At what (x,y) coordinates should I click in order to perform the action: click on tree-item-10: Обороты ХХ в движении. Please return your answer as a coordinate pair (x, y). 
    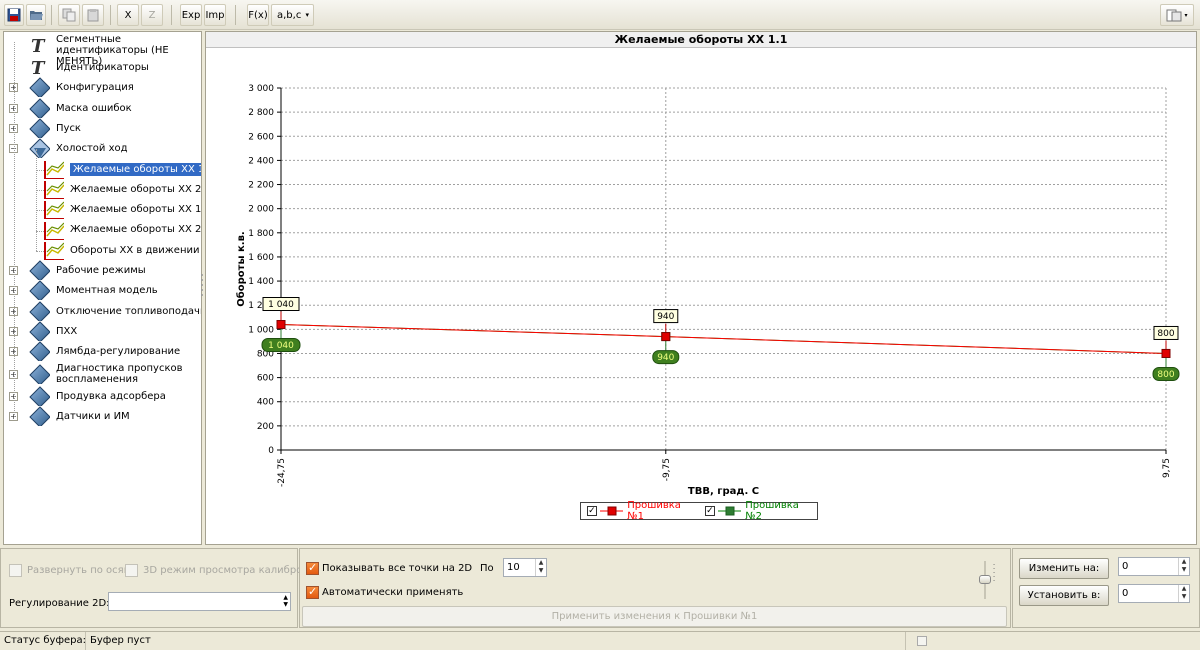
    Looking at the image, I should click on (102, 251).